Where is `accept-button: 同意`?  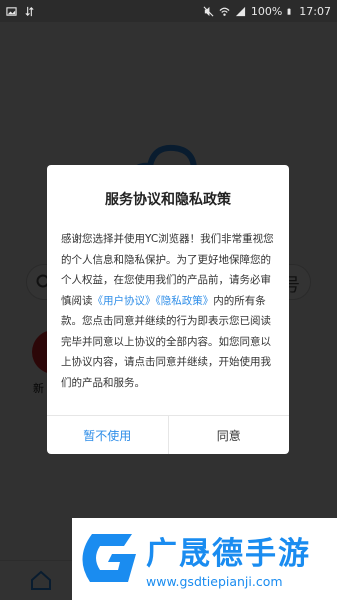
accept-button: 同意 is located at coordinates (229, 435).